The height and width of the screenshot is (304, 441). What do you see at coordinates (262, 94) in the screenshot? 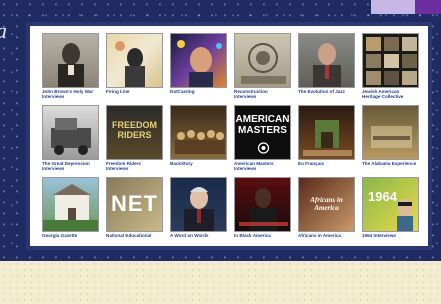
I see `collection-title: Reconstruction Interviews` at bounding box center [262, 94].